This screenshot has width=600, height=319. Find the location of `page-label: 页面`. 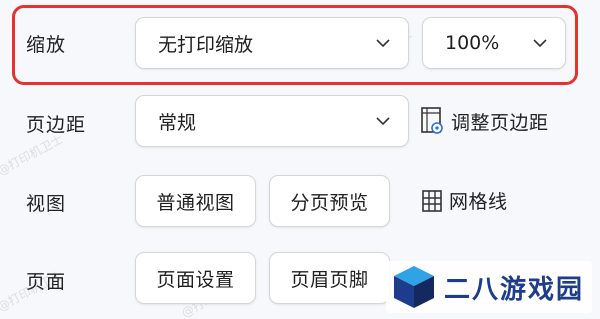

page-label: 页面 is located at coordinates (46, 282).